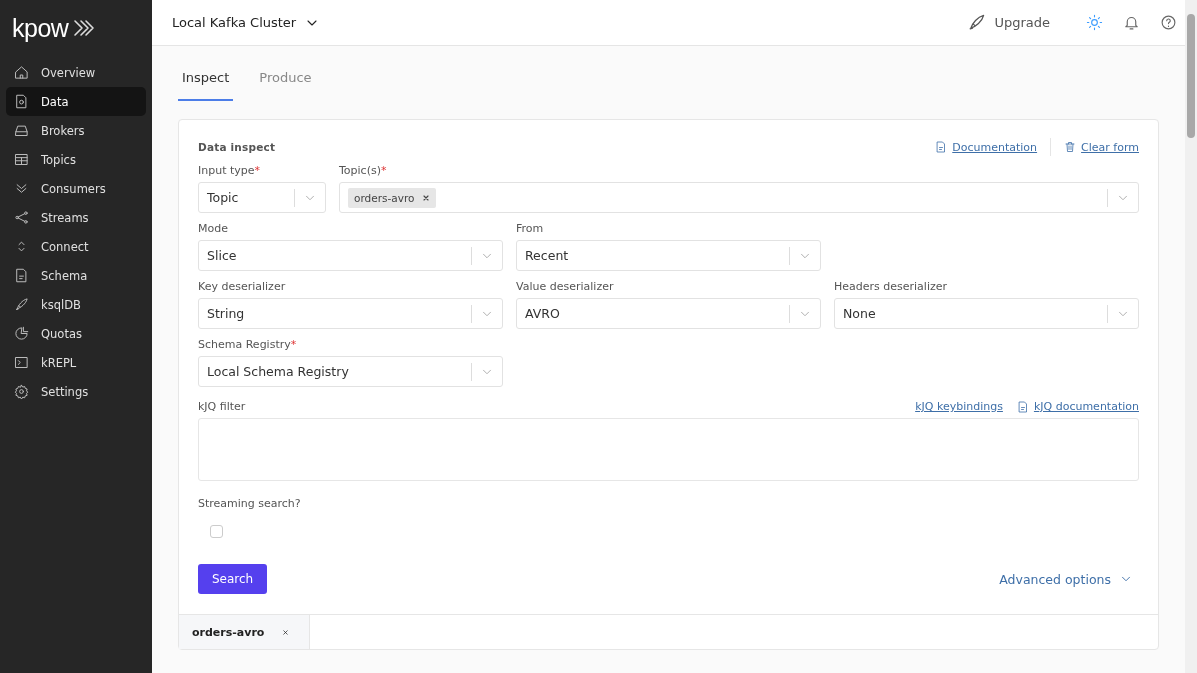 Image resolution: width=1197 pixels, height=673 pixels. I want to click on scrollbar, so click(1191, 336).